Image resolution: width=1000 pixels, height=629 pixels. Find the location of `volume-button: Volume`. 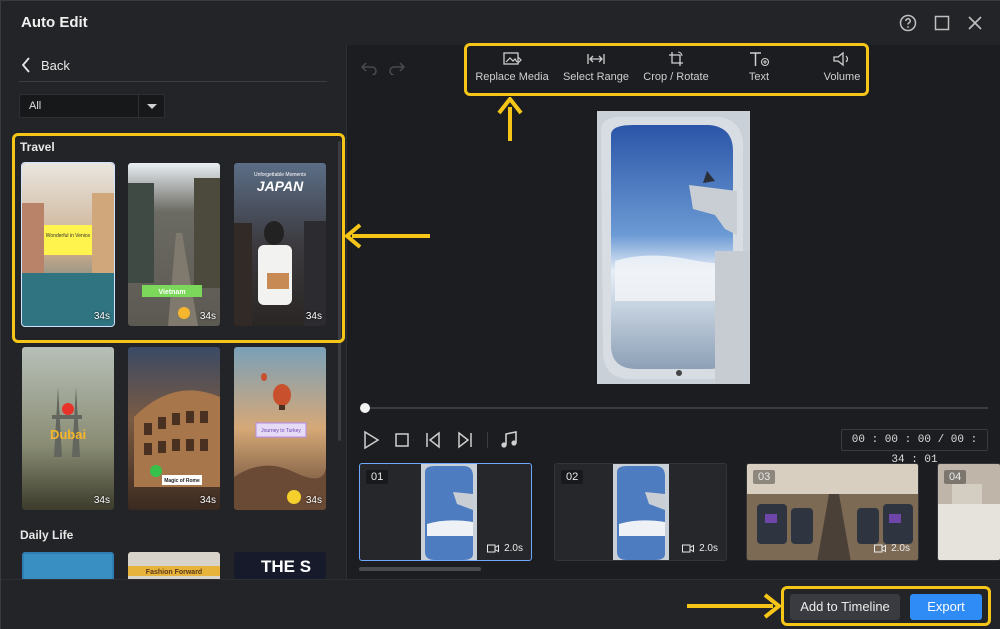

volume-button: Volume is located at coordinates (842, 70).